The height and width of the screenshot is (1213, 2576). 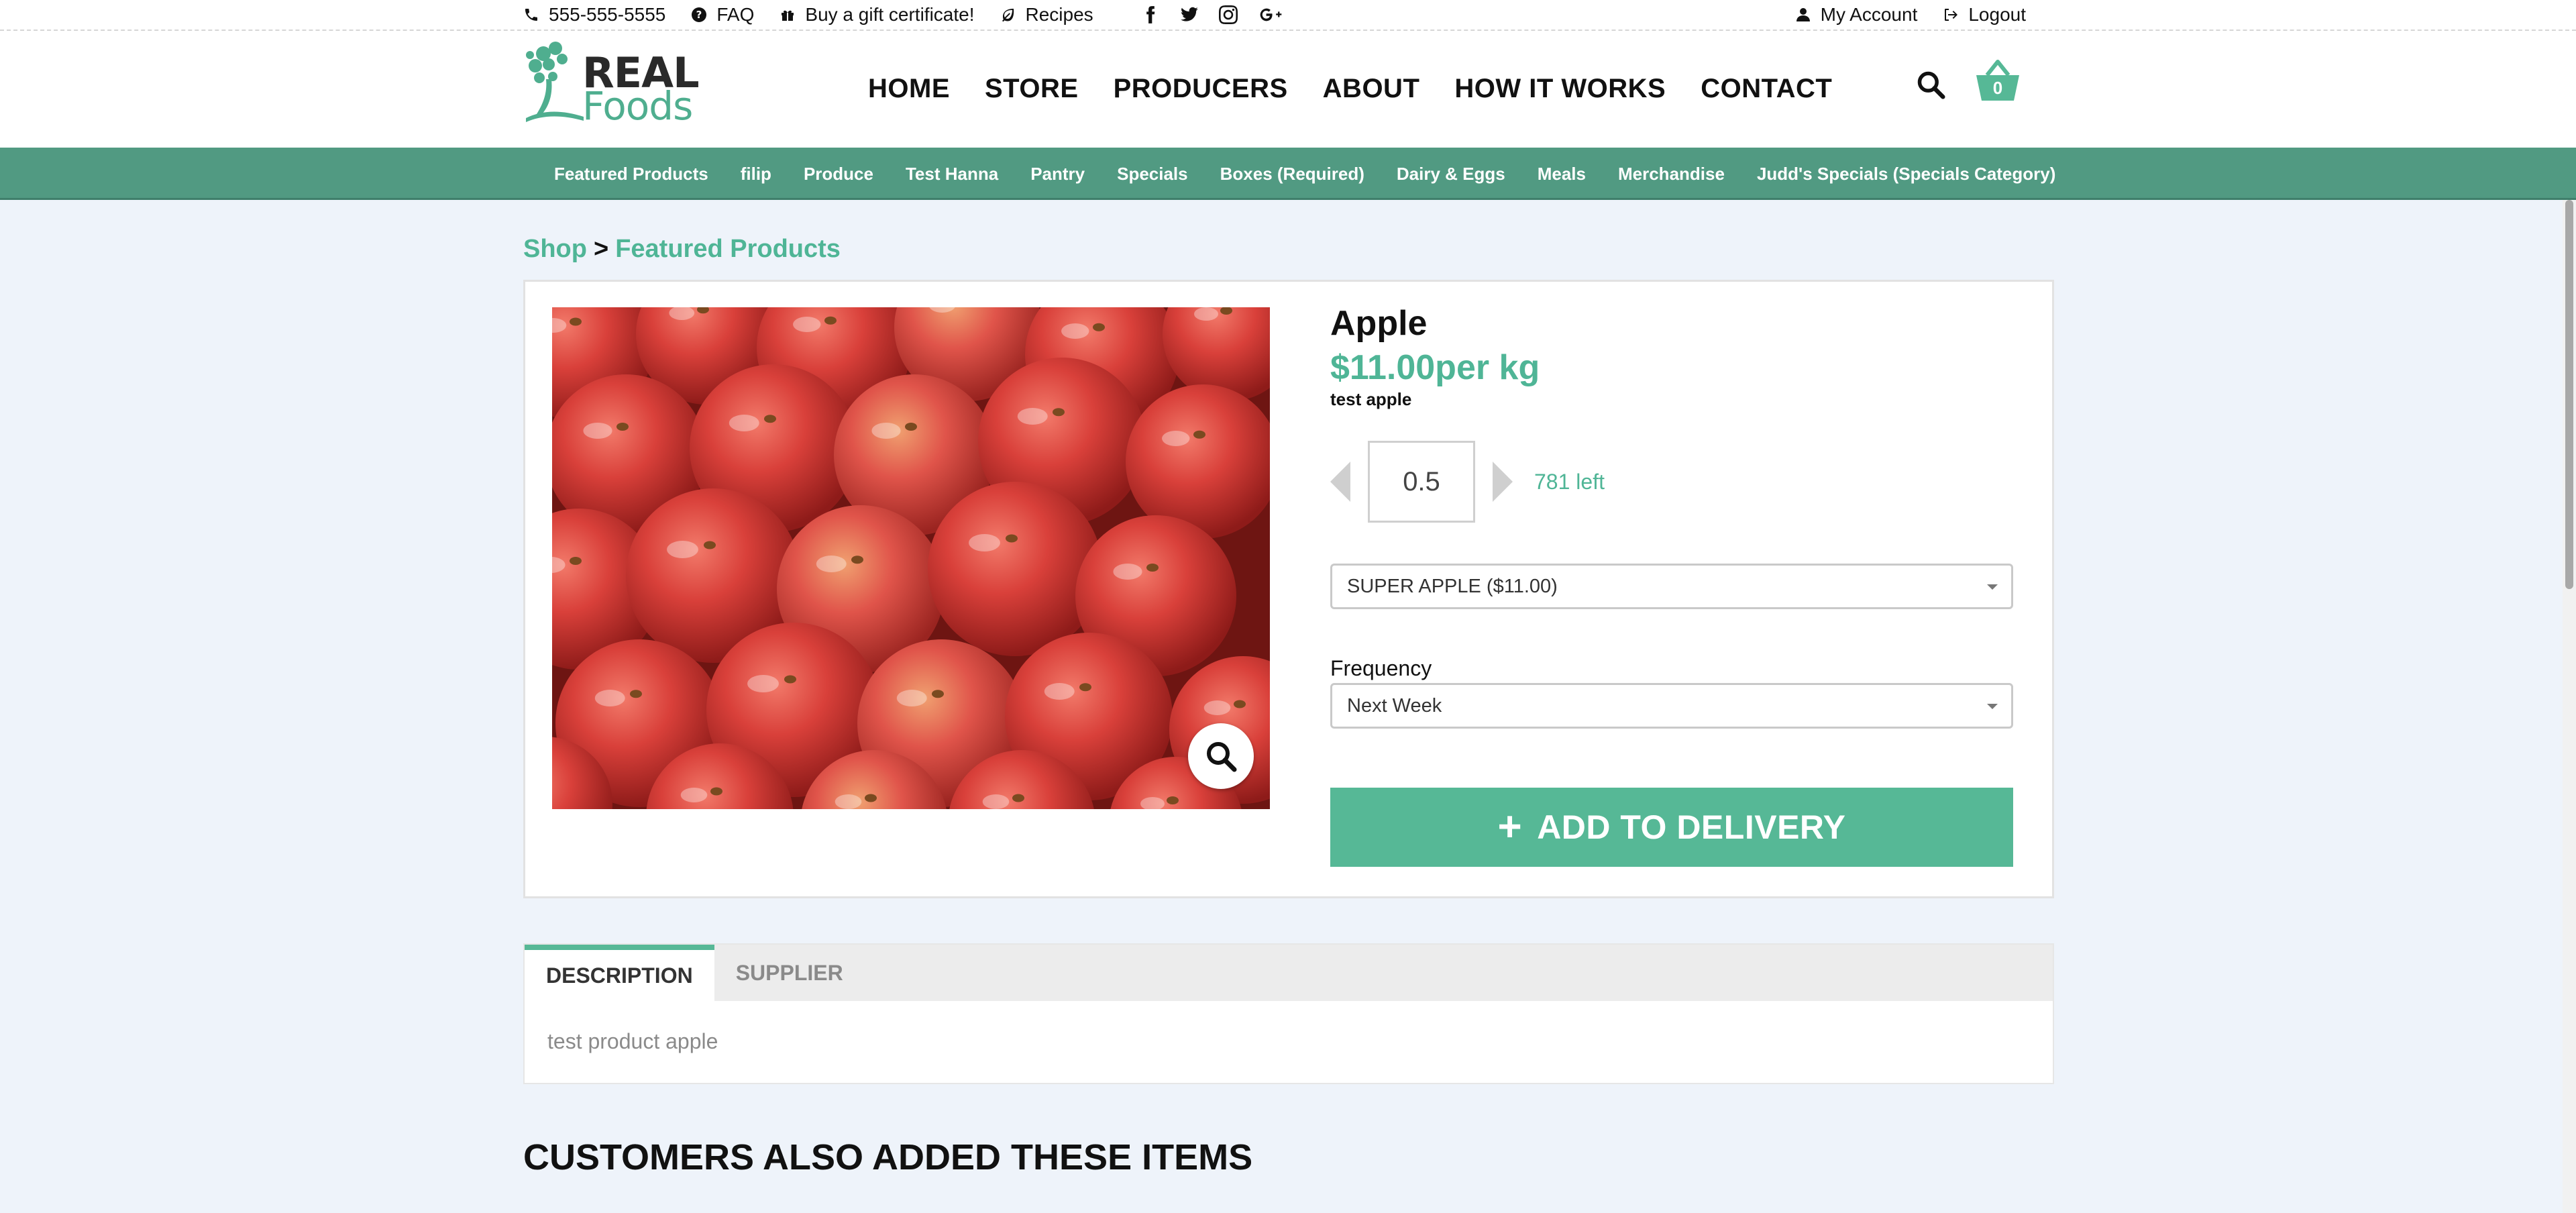 I want to click on nav-how-it-works: HOW IT WORKS, so click(x=1560, y=89).